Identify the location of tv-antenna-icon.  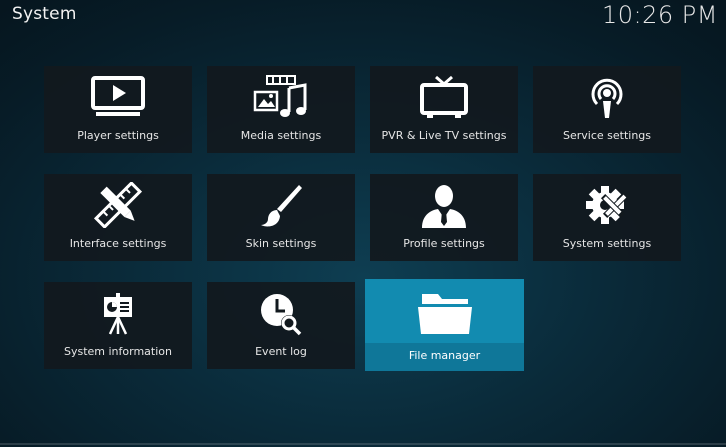
(444, 97).